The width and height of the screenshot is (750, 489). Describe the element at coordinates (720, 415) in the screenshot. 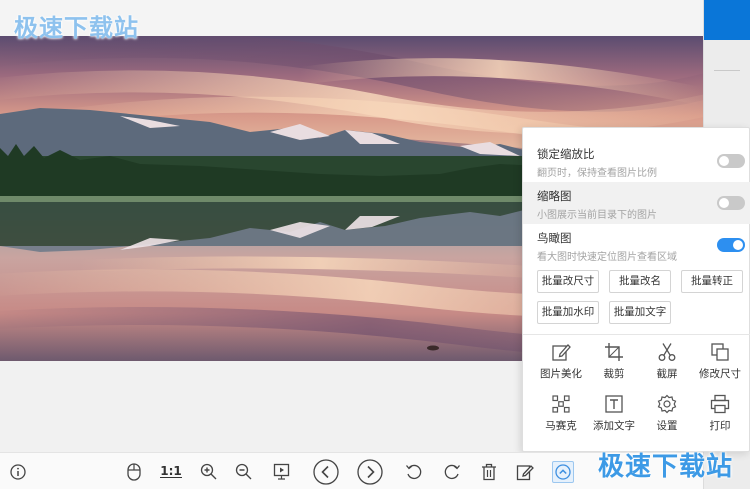

I see `tool-print: 打印` at that location.